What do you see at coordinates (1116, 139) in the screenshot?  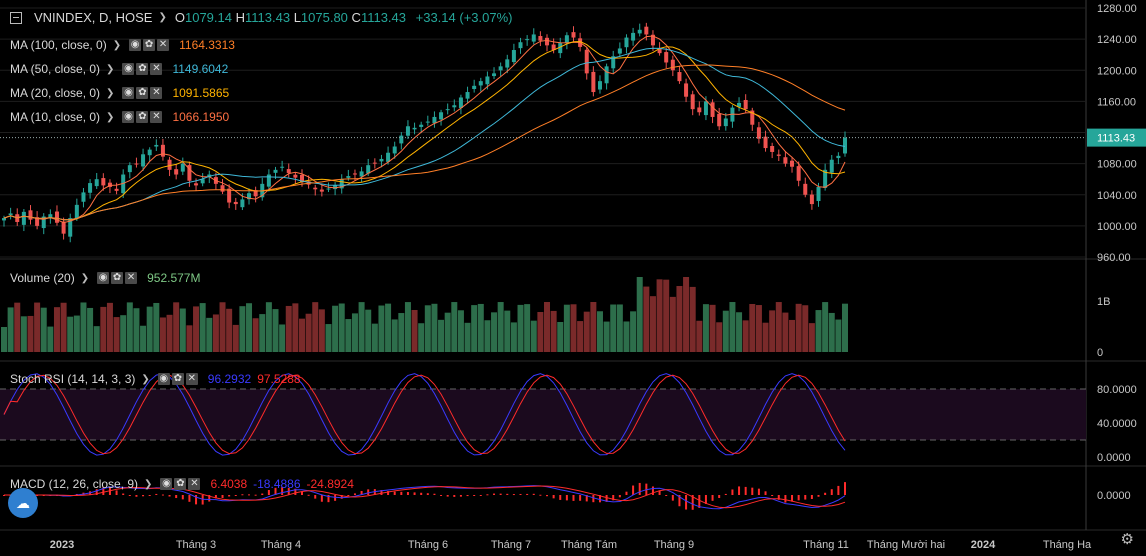 I see `last-price-label: 1113.43` at bounding box center [1116, 139].